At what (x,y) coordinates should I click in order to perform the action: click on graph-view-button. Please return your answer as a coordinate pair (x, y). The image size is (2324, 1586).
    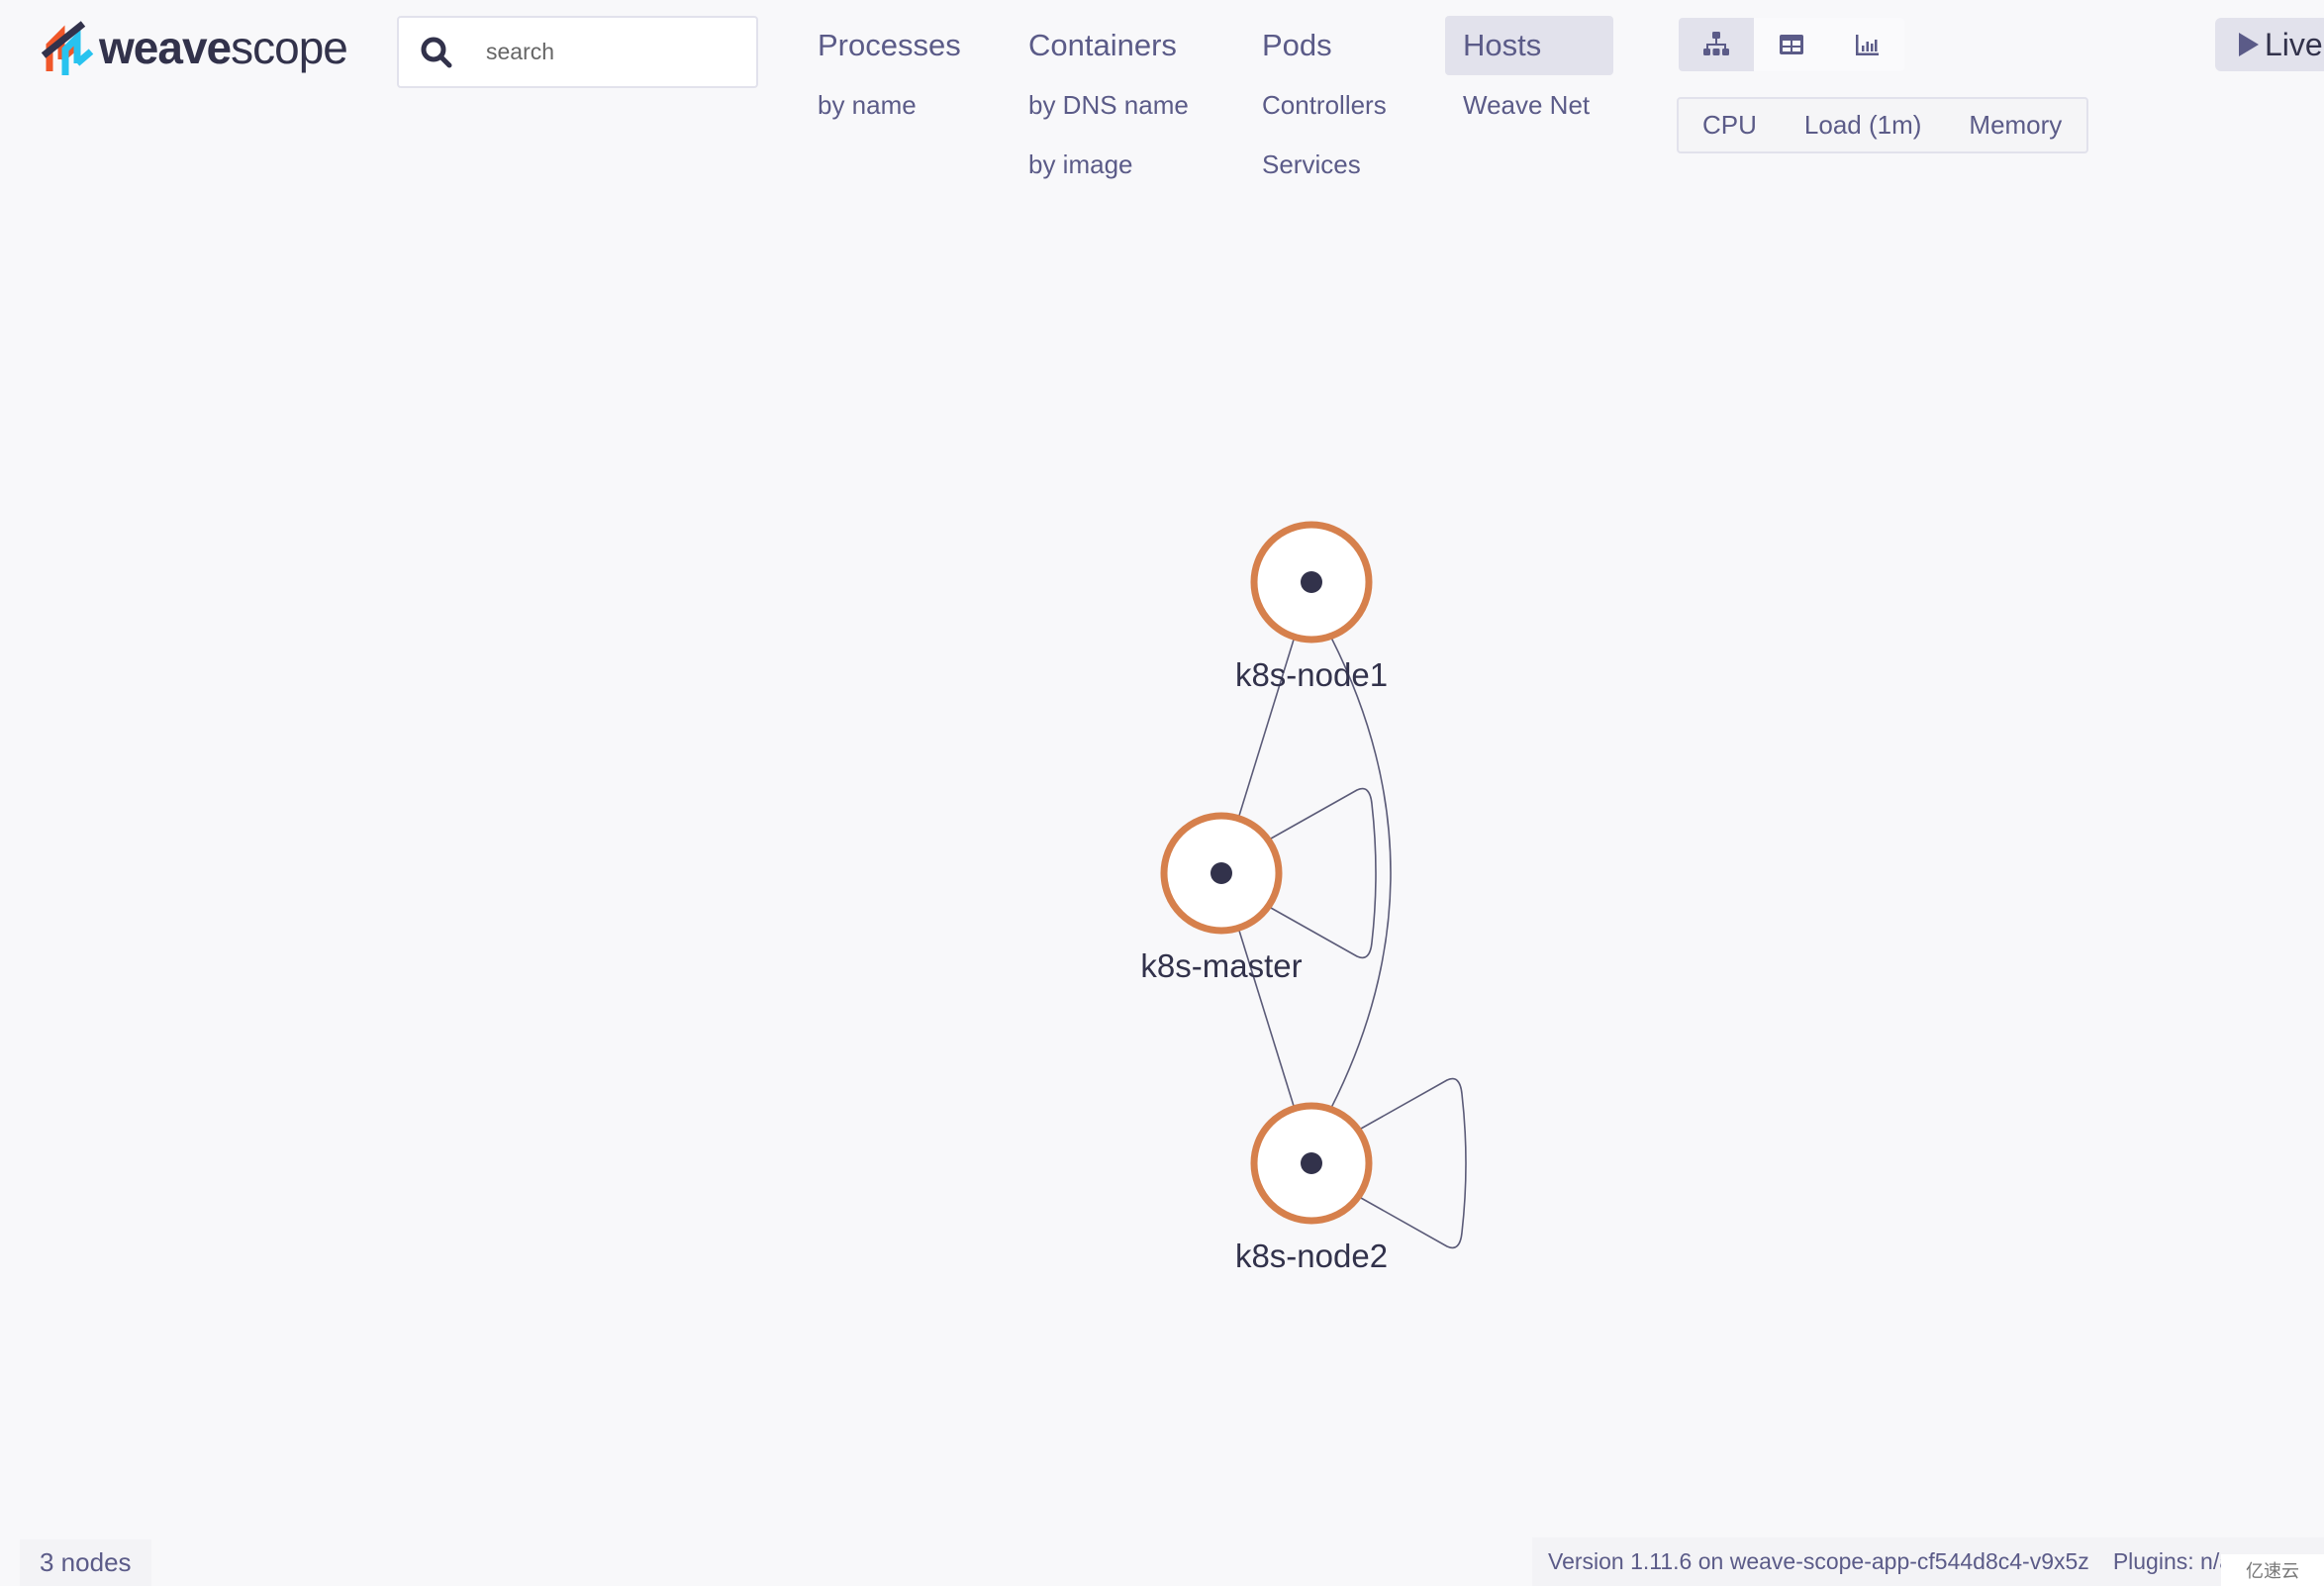
    Looking at the image, I should click on (1716, 44).